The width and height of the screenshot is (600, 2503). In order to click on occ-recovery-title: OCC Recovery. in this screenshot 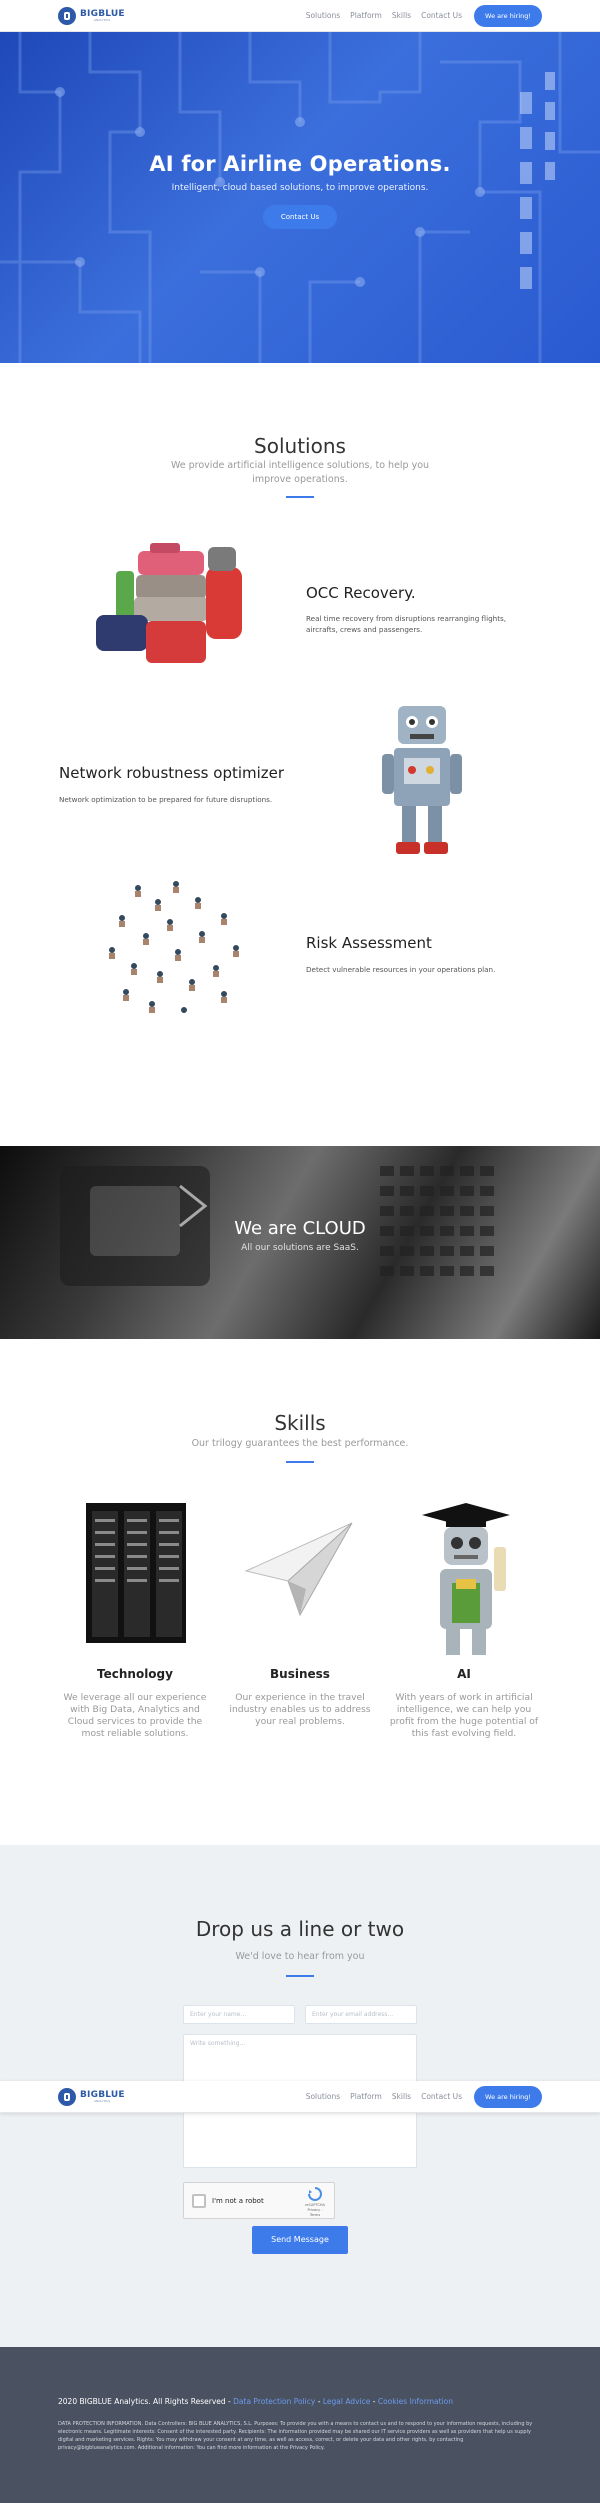, I will do `click(361, 593)`.